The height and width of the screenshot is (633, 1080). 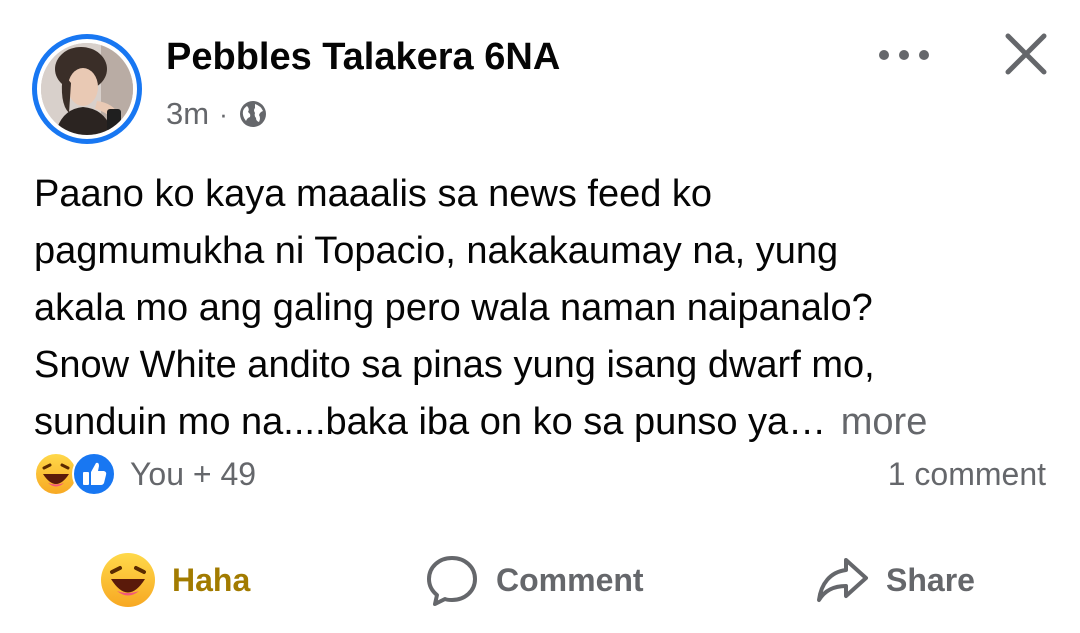 I want to click on haha-reaction-button: Haha, so click(x=175, y=580).